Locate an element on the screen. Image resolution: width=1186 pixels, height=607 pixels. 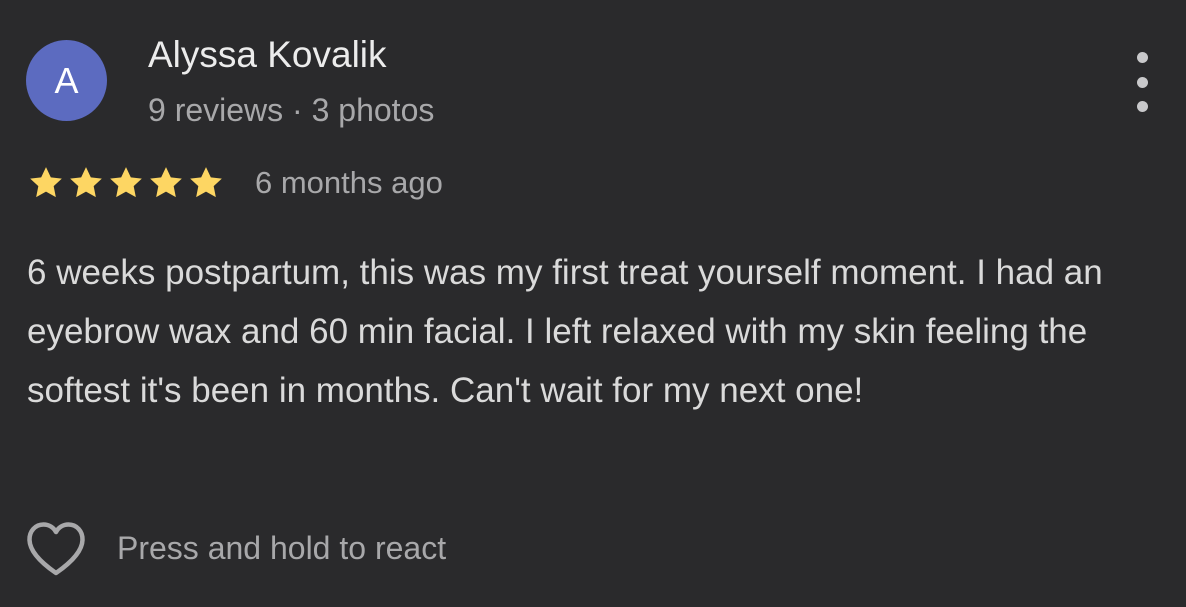
star-rating is located at coordinates (126, 183).